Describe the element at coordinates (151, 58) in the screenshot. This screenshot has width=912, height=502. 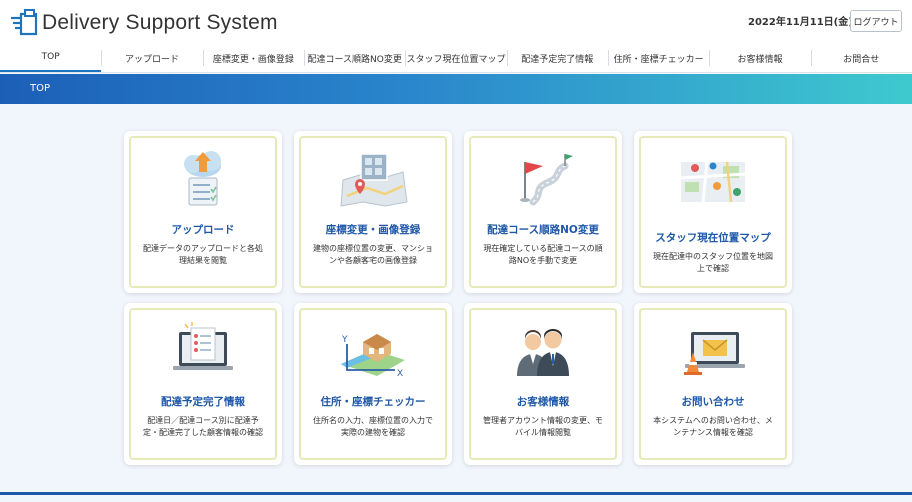
I see `nav-upload: アップロード` at that location.